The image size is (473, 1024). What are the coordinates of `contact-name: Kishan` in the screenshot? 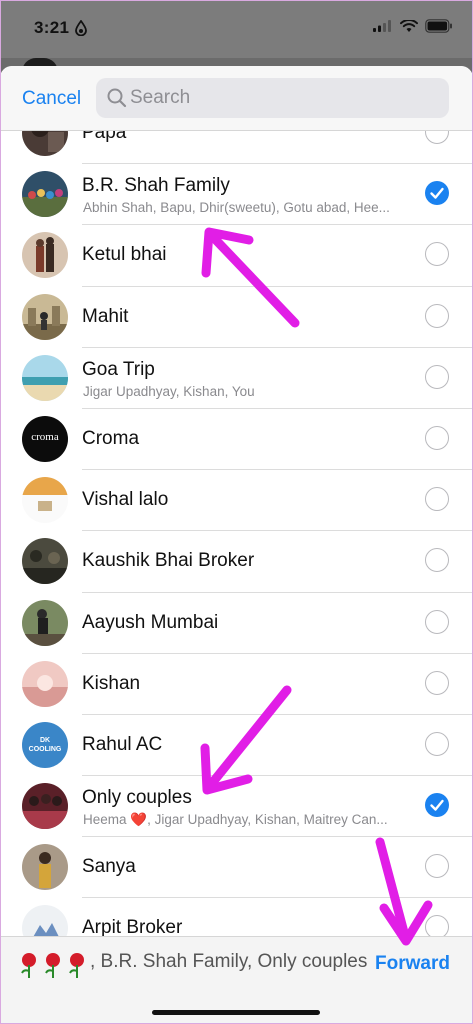 It's located at (111, 683).